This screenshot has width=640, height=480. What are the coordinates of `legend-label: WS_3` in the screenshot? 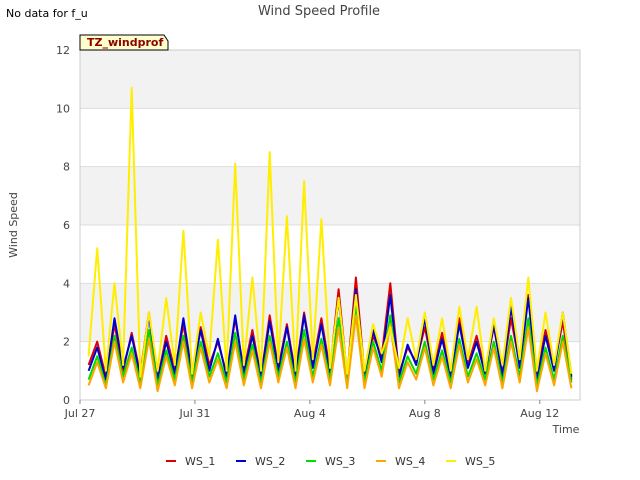 It's located at (340, 461).